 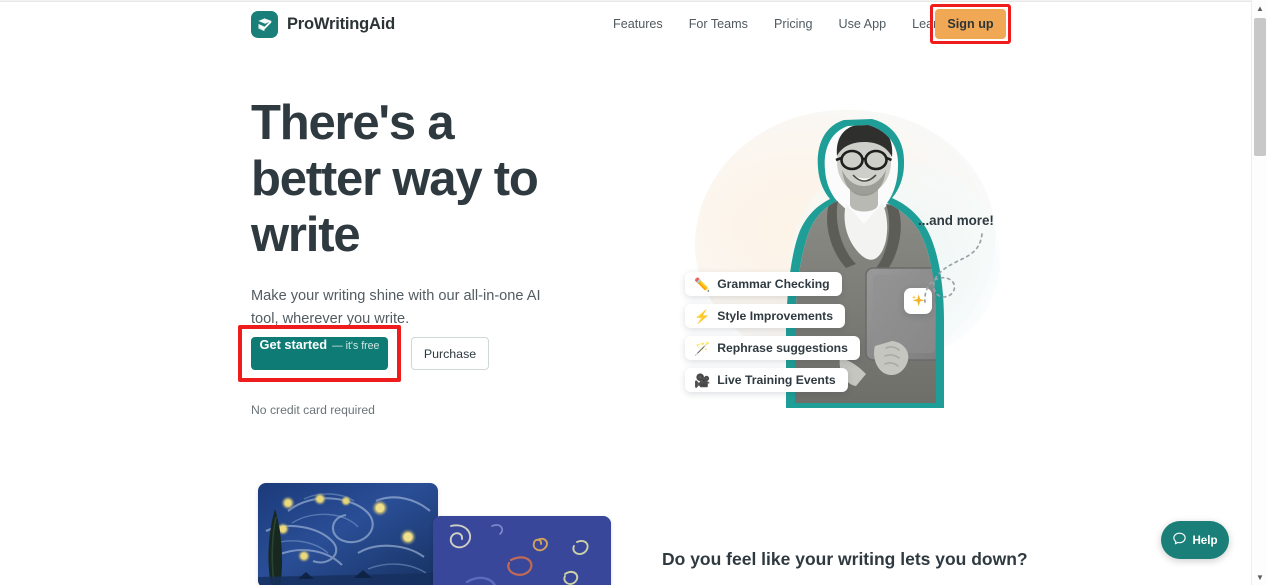 I want to click on signup-button-region: Sign up, so click(x=970, y=24).